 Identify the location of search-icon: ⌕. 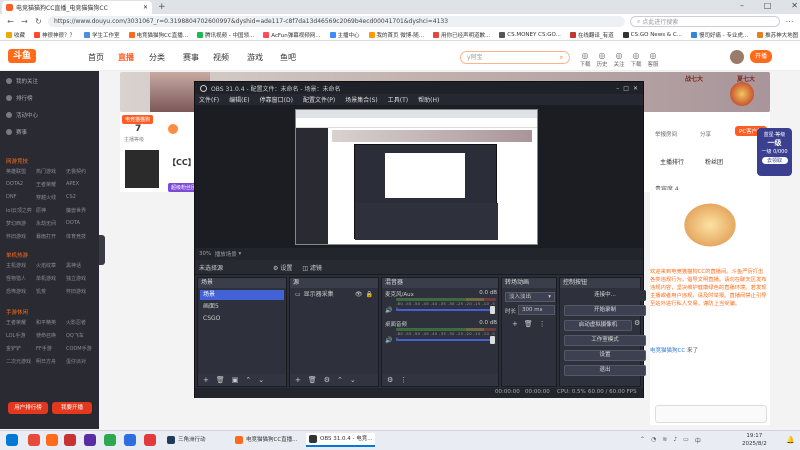
(561, 57).